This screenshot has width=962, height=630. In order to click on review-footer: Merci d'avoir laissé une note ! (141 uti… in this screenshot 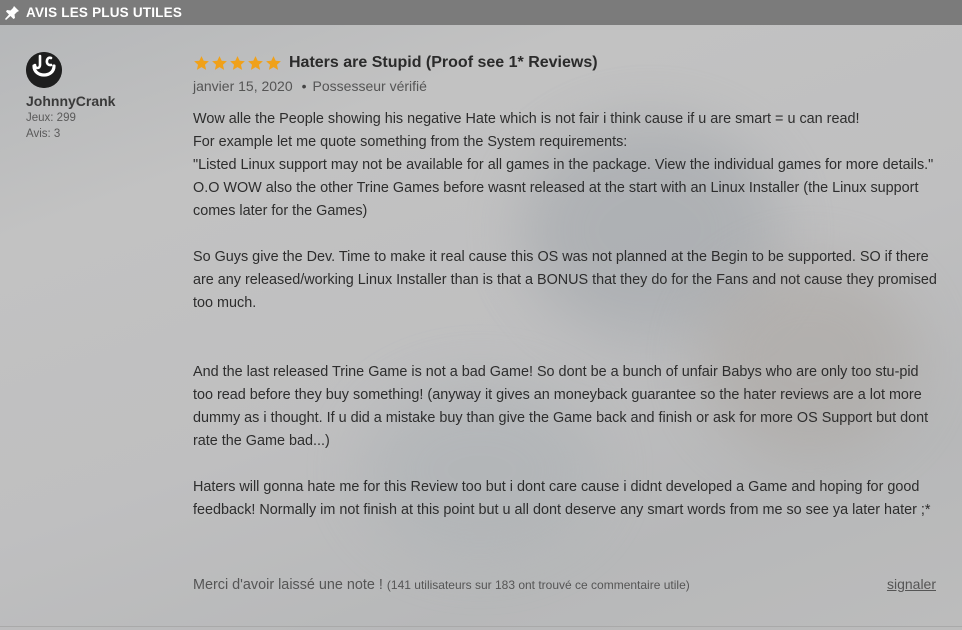, I will do `click(564, 584)`.